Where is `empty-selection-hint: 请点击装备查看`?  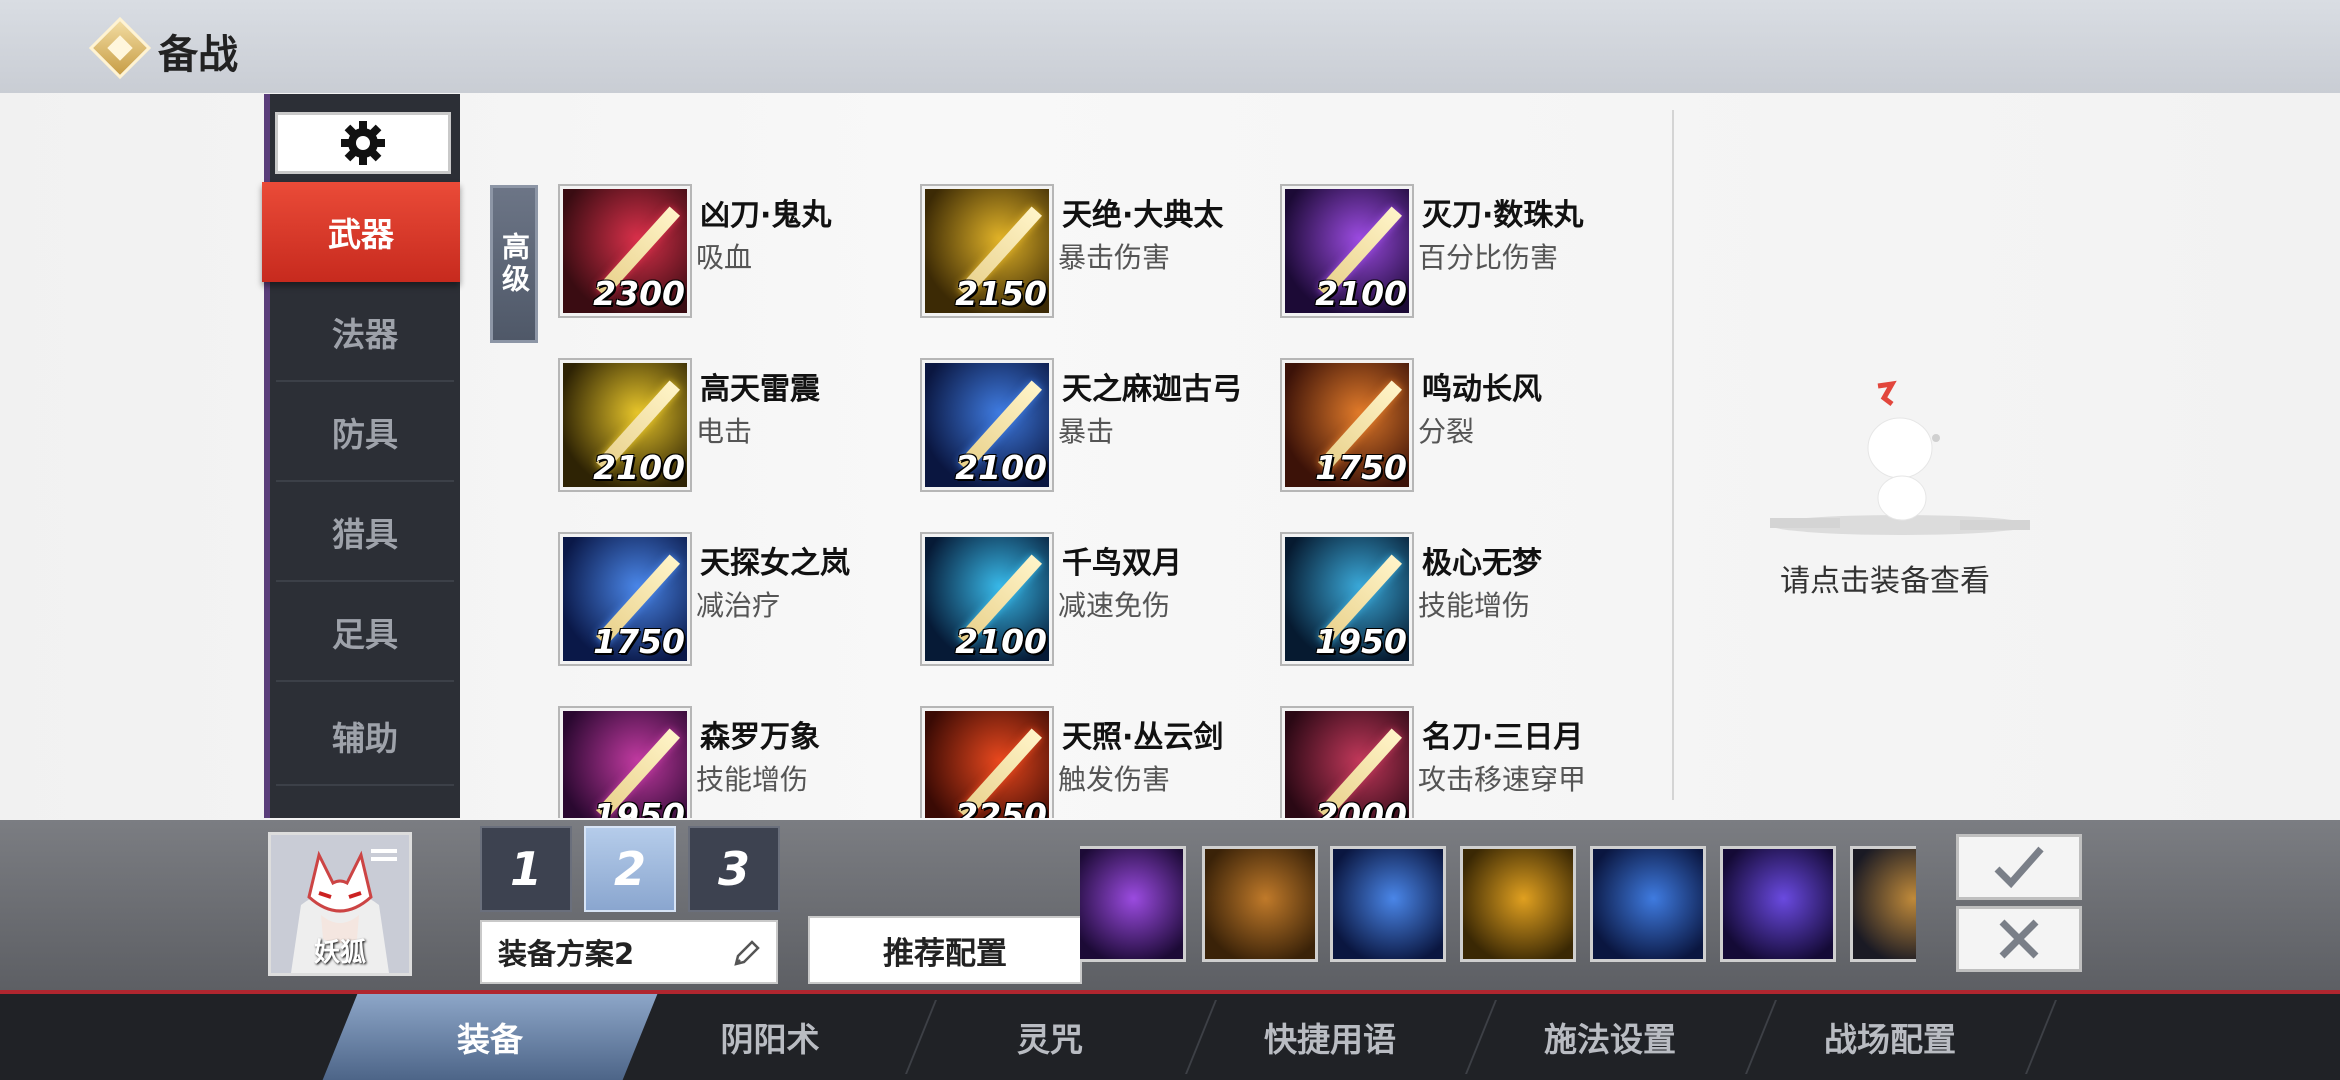 empty-selection-hint: 请点击装备查看 is located at coordinates (1885, 581).